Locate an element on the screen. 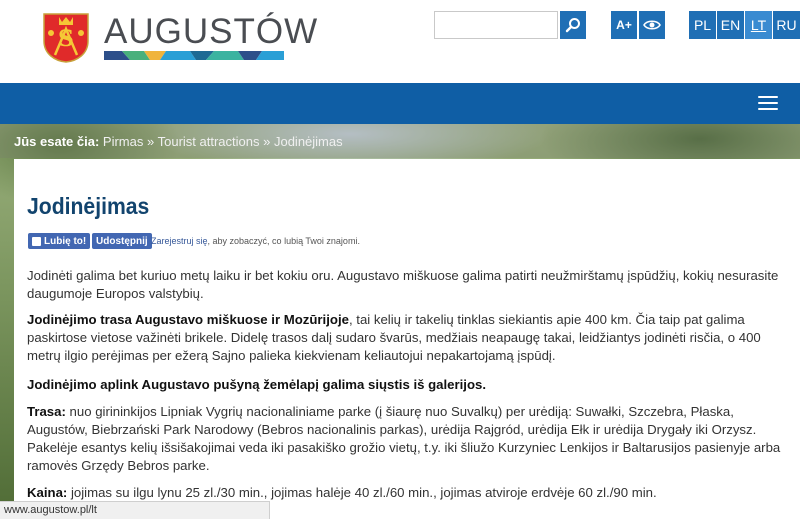 This screenshot has width=800, height=519. search-button is located at coordinates (573, 25).